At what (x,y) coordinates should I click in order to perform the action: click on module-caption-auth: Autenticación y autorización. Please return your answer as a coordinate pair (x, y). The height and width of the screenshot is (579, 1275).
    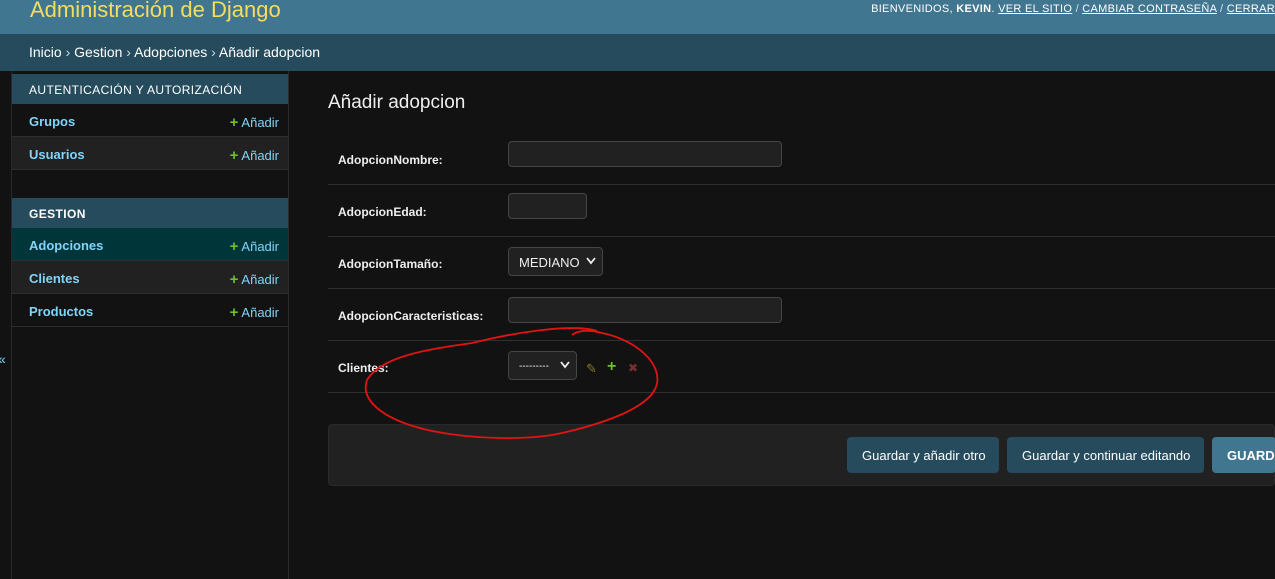
    Looking at the image, I should click on (150, 89).